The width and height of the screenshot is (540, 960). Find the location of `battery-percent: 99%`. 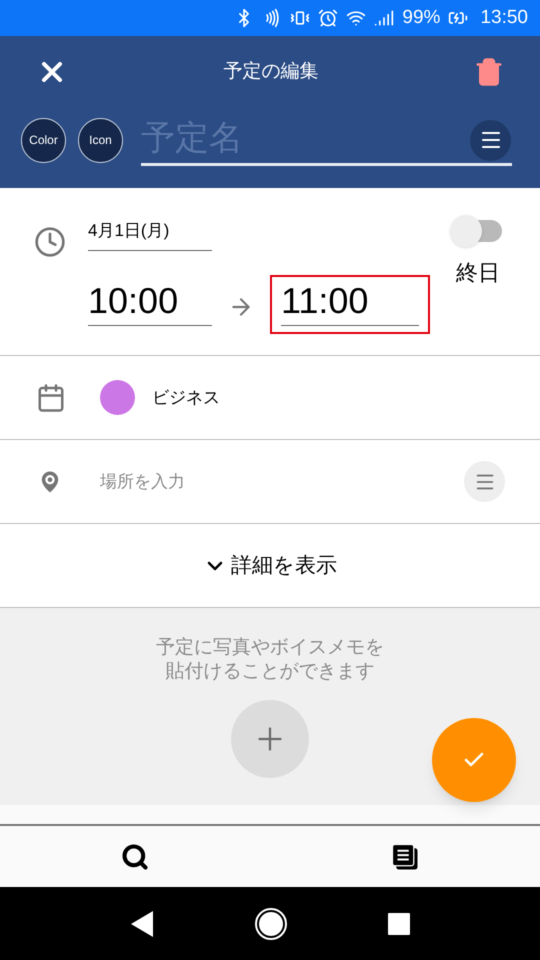

battery-percent: 99% is located at coordinates (421, 18).